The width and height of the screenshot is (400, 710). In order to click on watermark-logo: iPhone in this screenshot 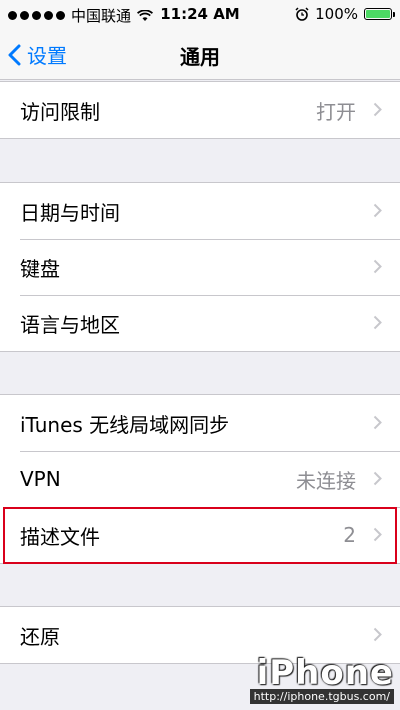, I will do `click(325, 673)`.